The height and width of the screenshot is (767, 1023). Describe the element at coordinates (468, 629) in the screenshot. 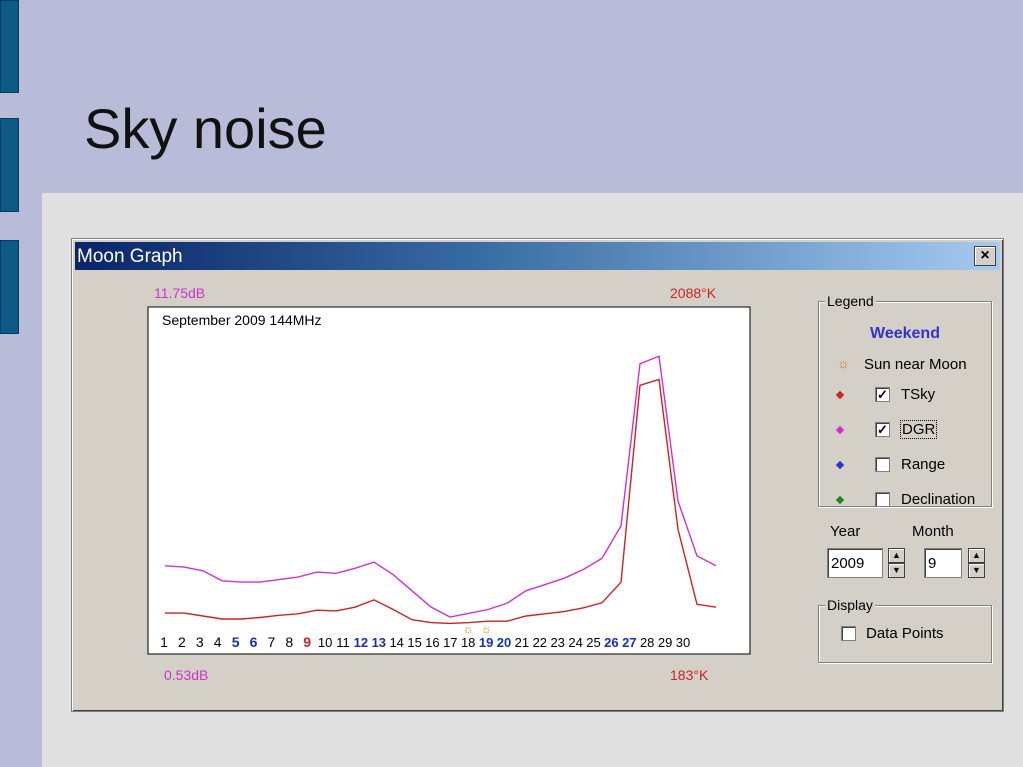

I see `sun-near-moon-marker-18: ☼` at that location.